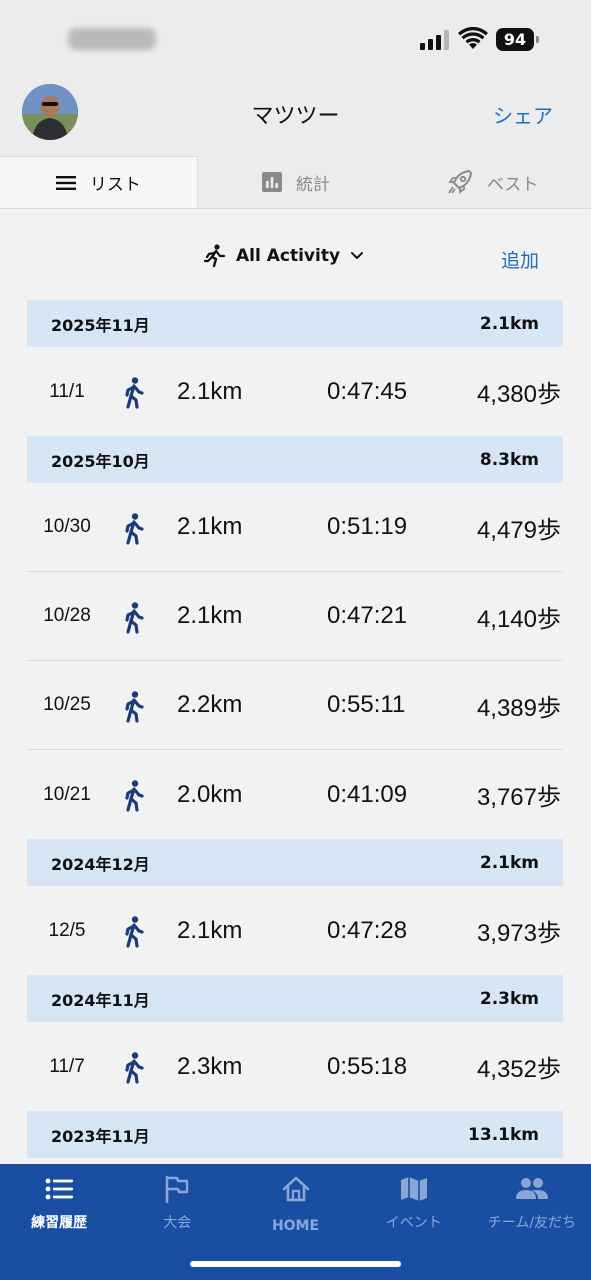  I want to click on activity-duration: 0:55:11, so click(366, 704).